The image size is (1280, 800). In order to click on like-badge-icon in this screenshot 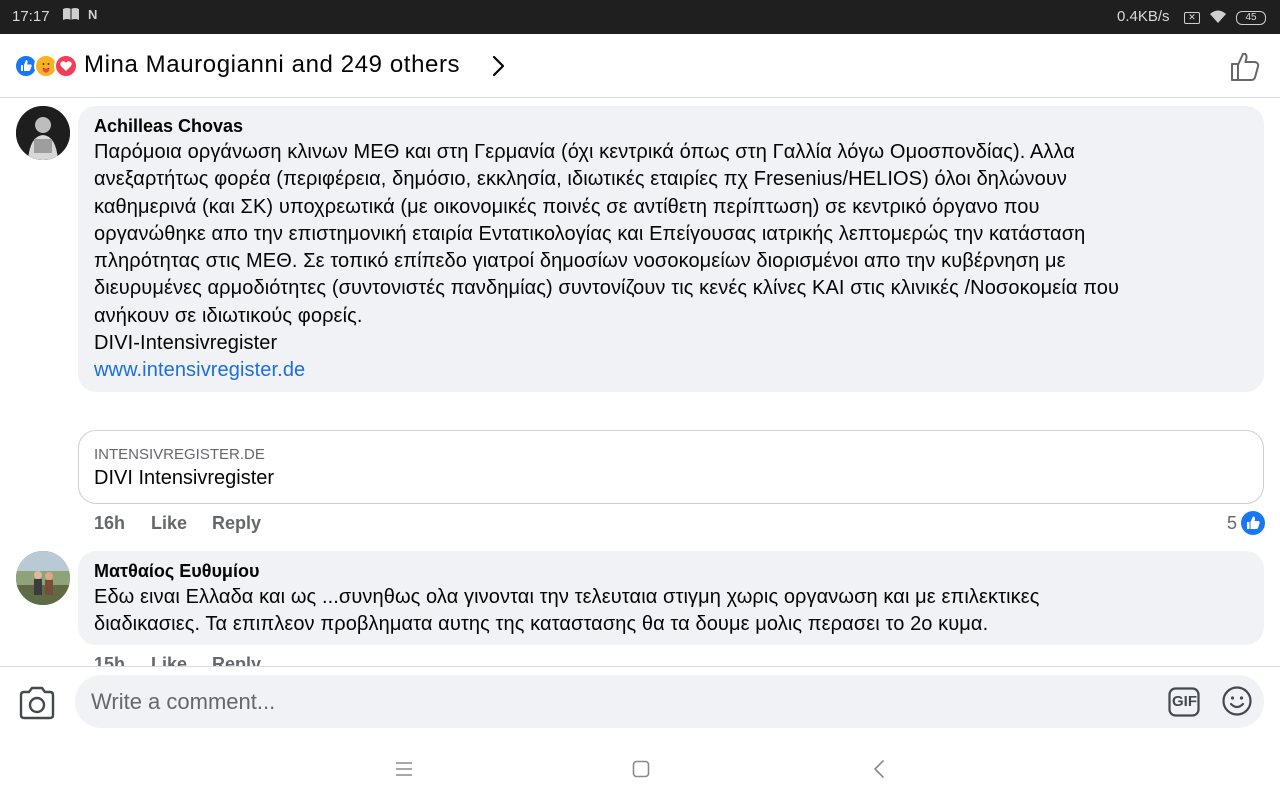, I will do `click(1253, 523)`.